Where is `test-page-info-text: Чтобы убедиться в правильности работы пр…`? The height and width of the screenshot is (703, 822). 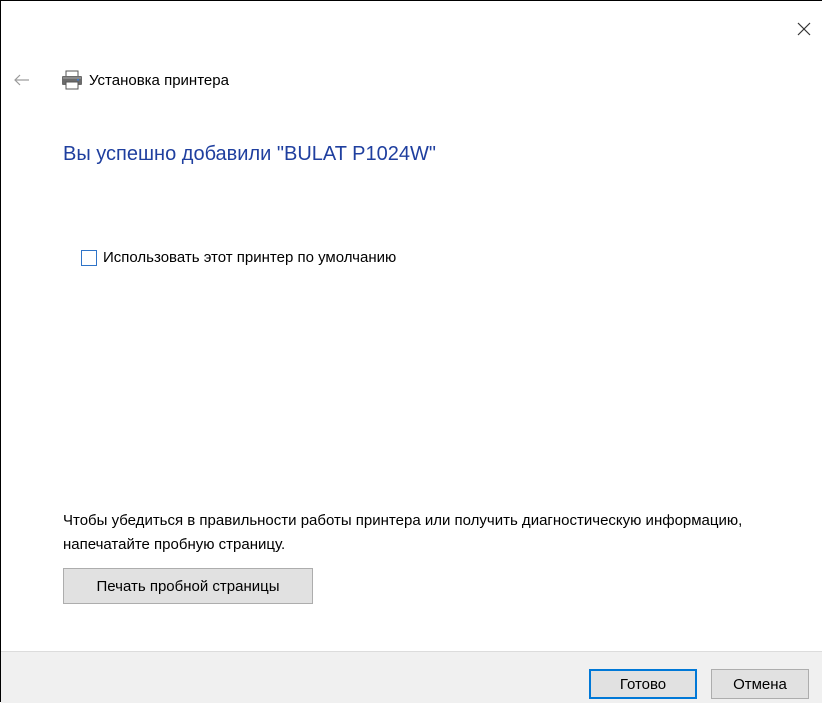 test-page-info-text: Чтобы убедиться в правильности работы пр… is located at coordinates (403, 532).